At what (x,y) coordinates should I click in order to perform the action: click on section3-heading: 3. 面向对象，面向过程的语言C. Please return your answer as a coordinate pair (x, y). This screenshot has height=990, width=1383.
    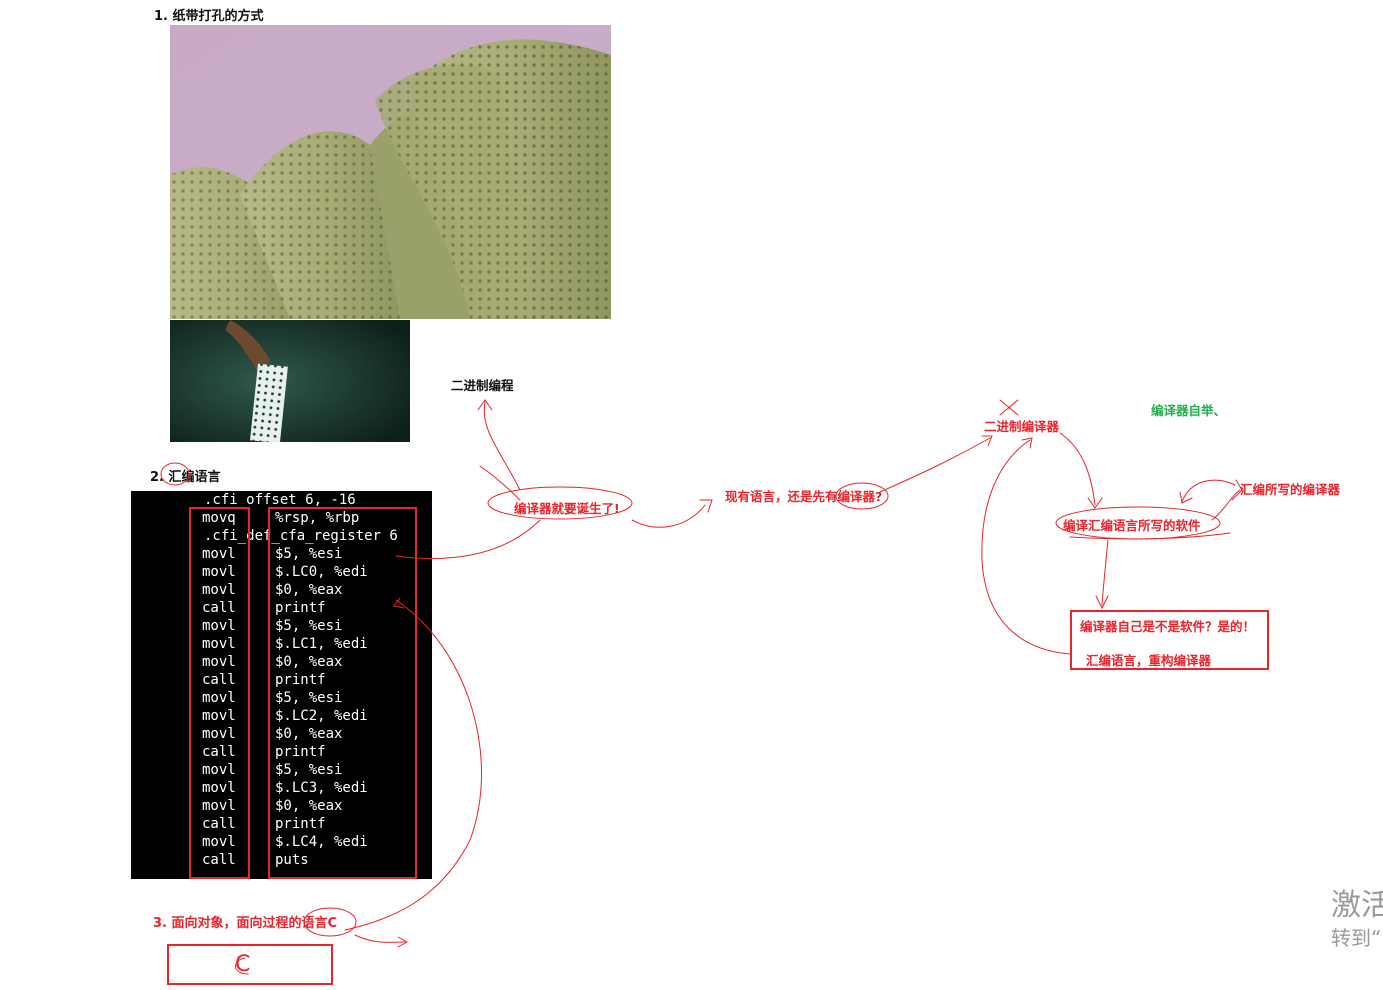
    Looking at the image, I should click on (245, 923).